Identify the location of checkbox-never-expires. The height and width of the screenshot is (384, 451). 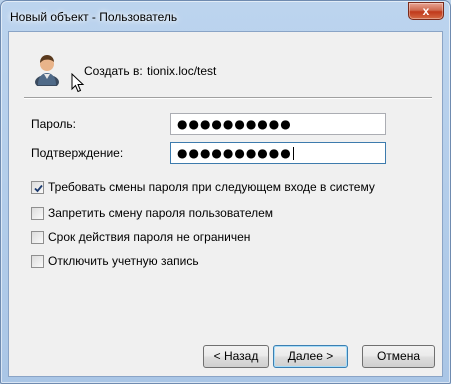
(37, 237).